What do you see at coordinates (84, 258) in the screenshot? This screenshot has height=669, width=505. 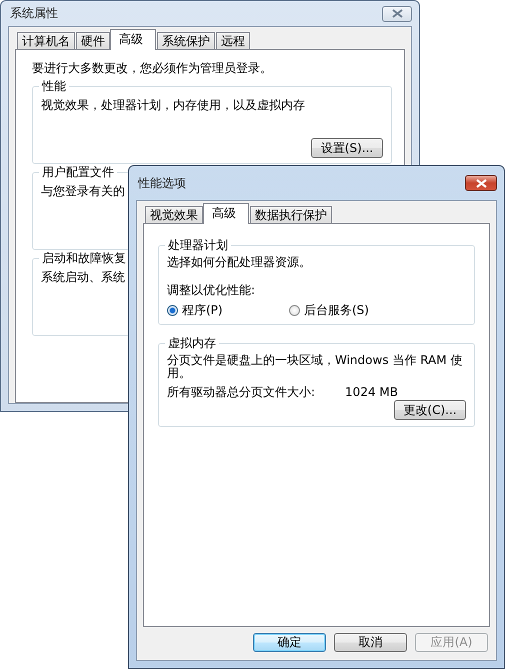 I see `group-title: 启动和故障恢复` at bounding box center [84, 258].